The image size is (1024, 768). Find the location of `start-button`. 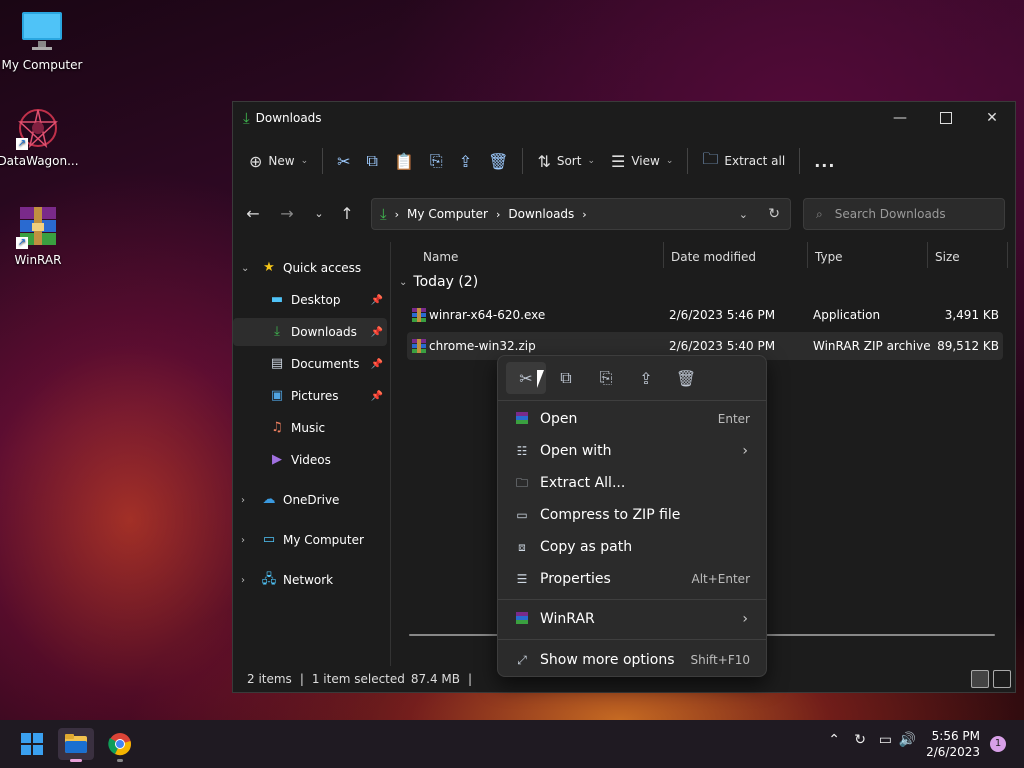

start-button is located at coordinates (32, 744).